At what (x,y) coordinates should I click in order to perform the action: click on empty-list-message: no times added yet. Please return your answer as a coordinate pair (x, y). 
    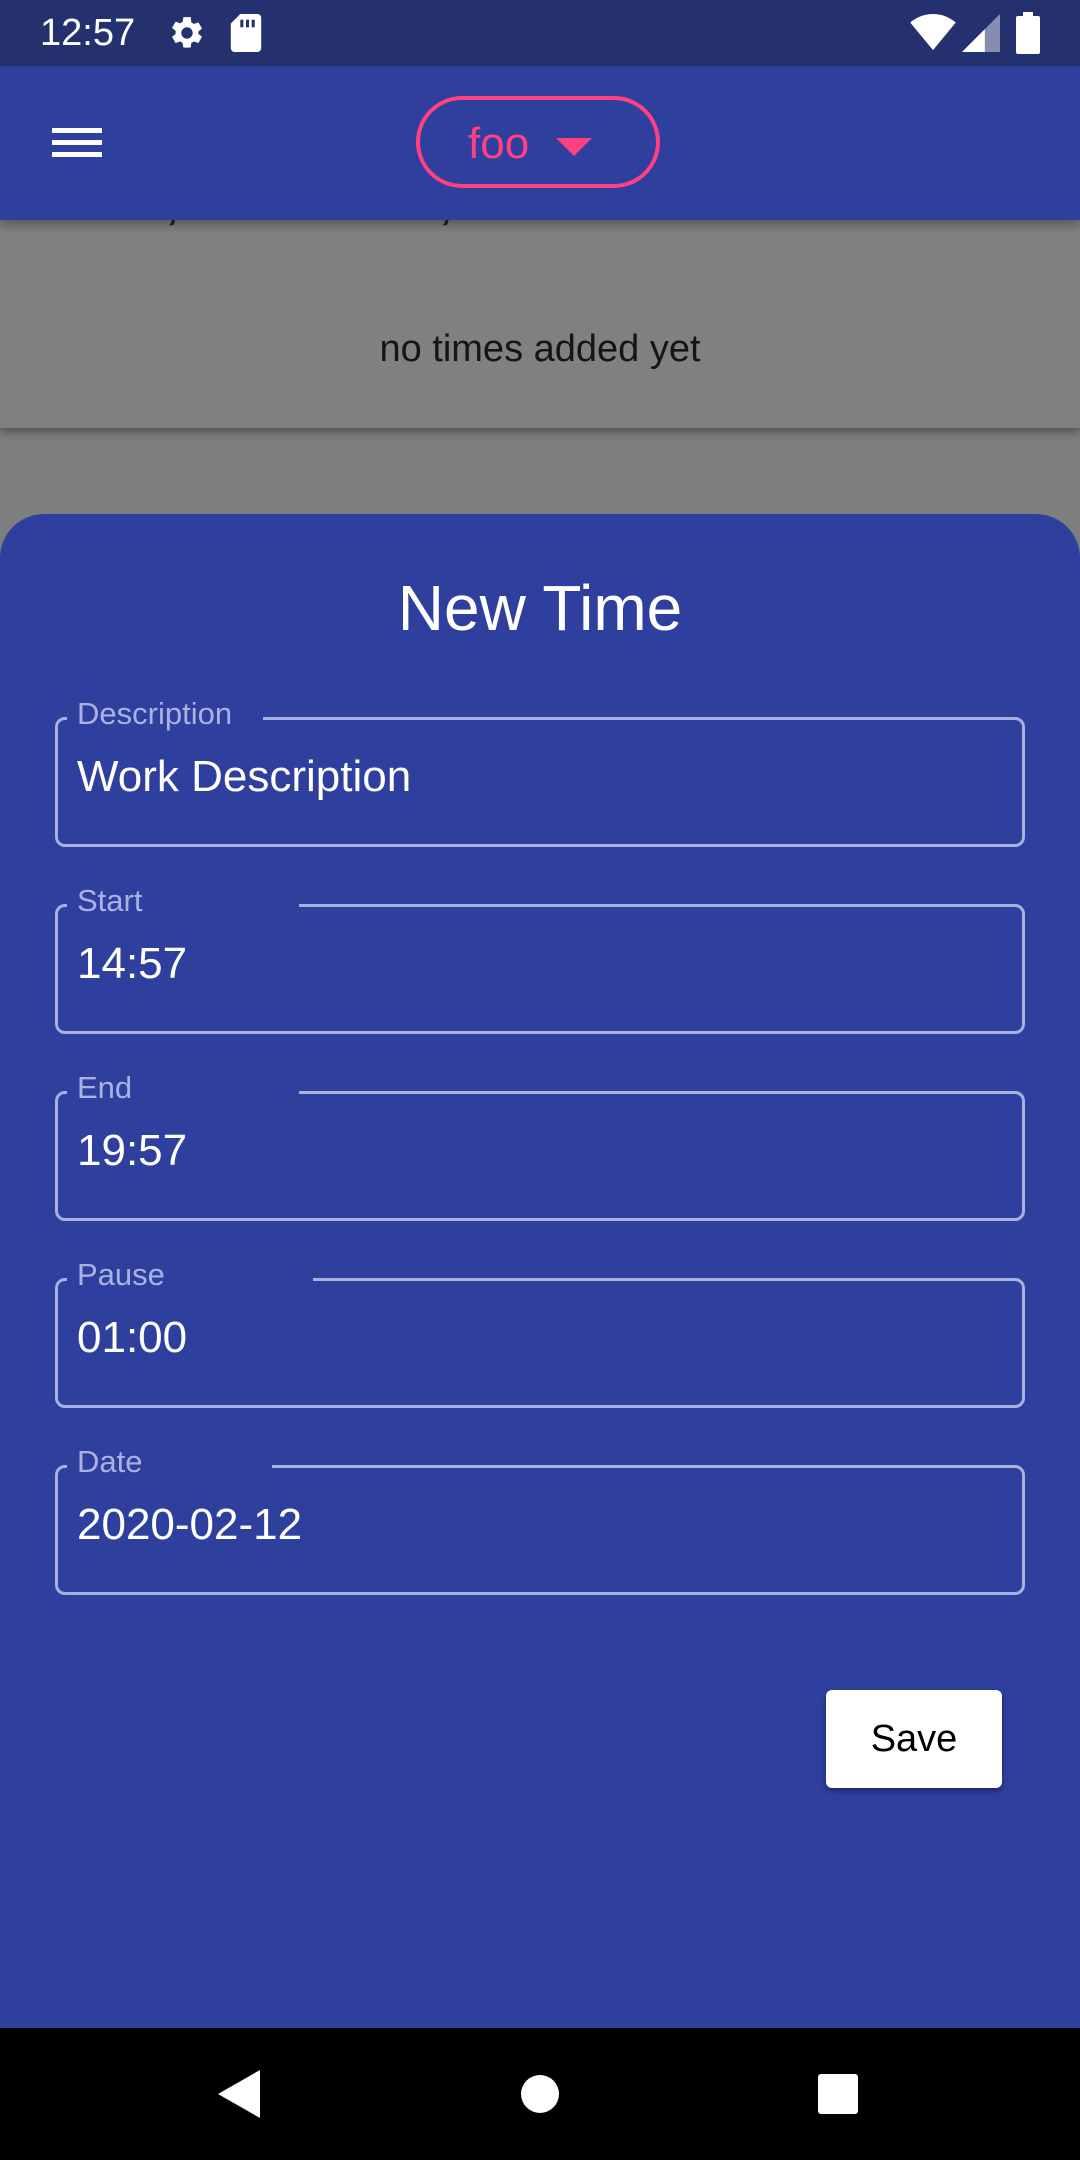
    Looking at the image, I should click on (540, 349).